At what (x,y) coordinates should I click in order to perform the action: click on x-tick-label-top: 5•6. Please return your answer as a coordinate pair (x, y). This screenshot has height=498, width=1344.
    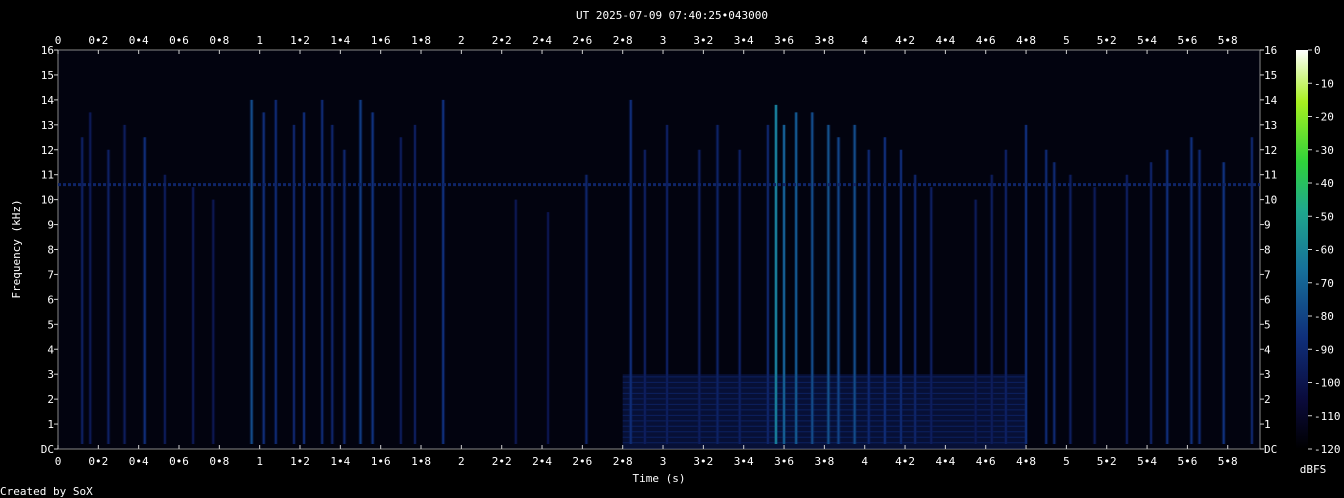
    Looking at the image, I should click on (1187, 40).